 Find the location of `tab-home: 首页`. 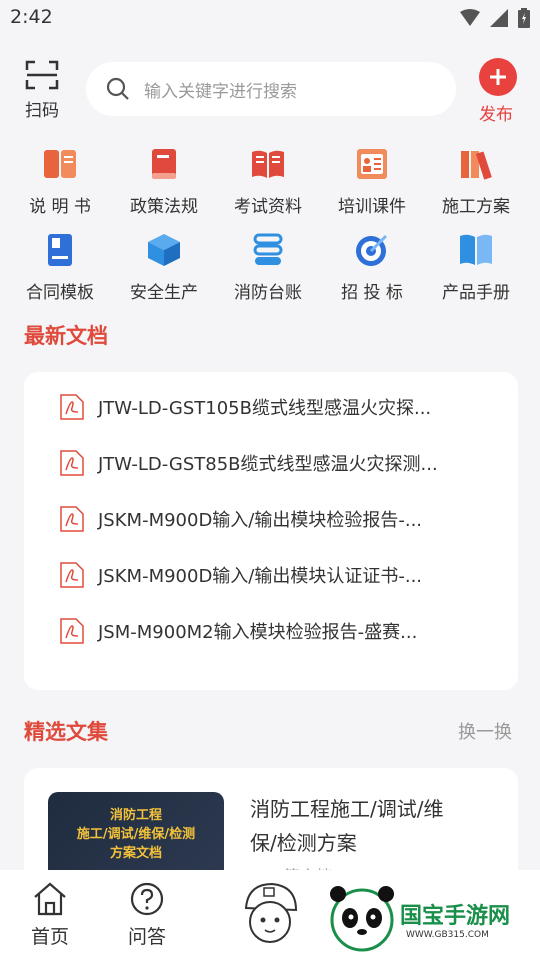

tab-home: 首页 is located at coordinates (50, 915).